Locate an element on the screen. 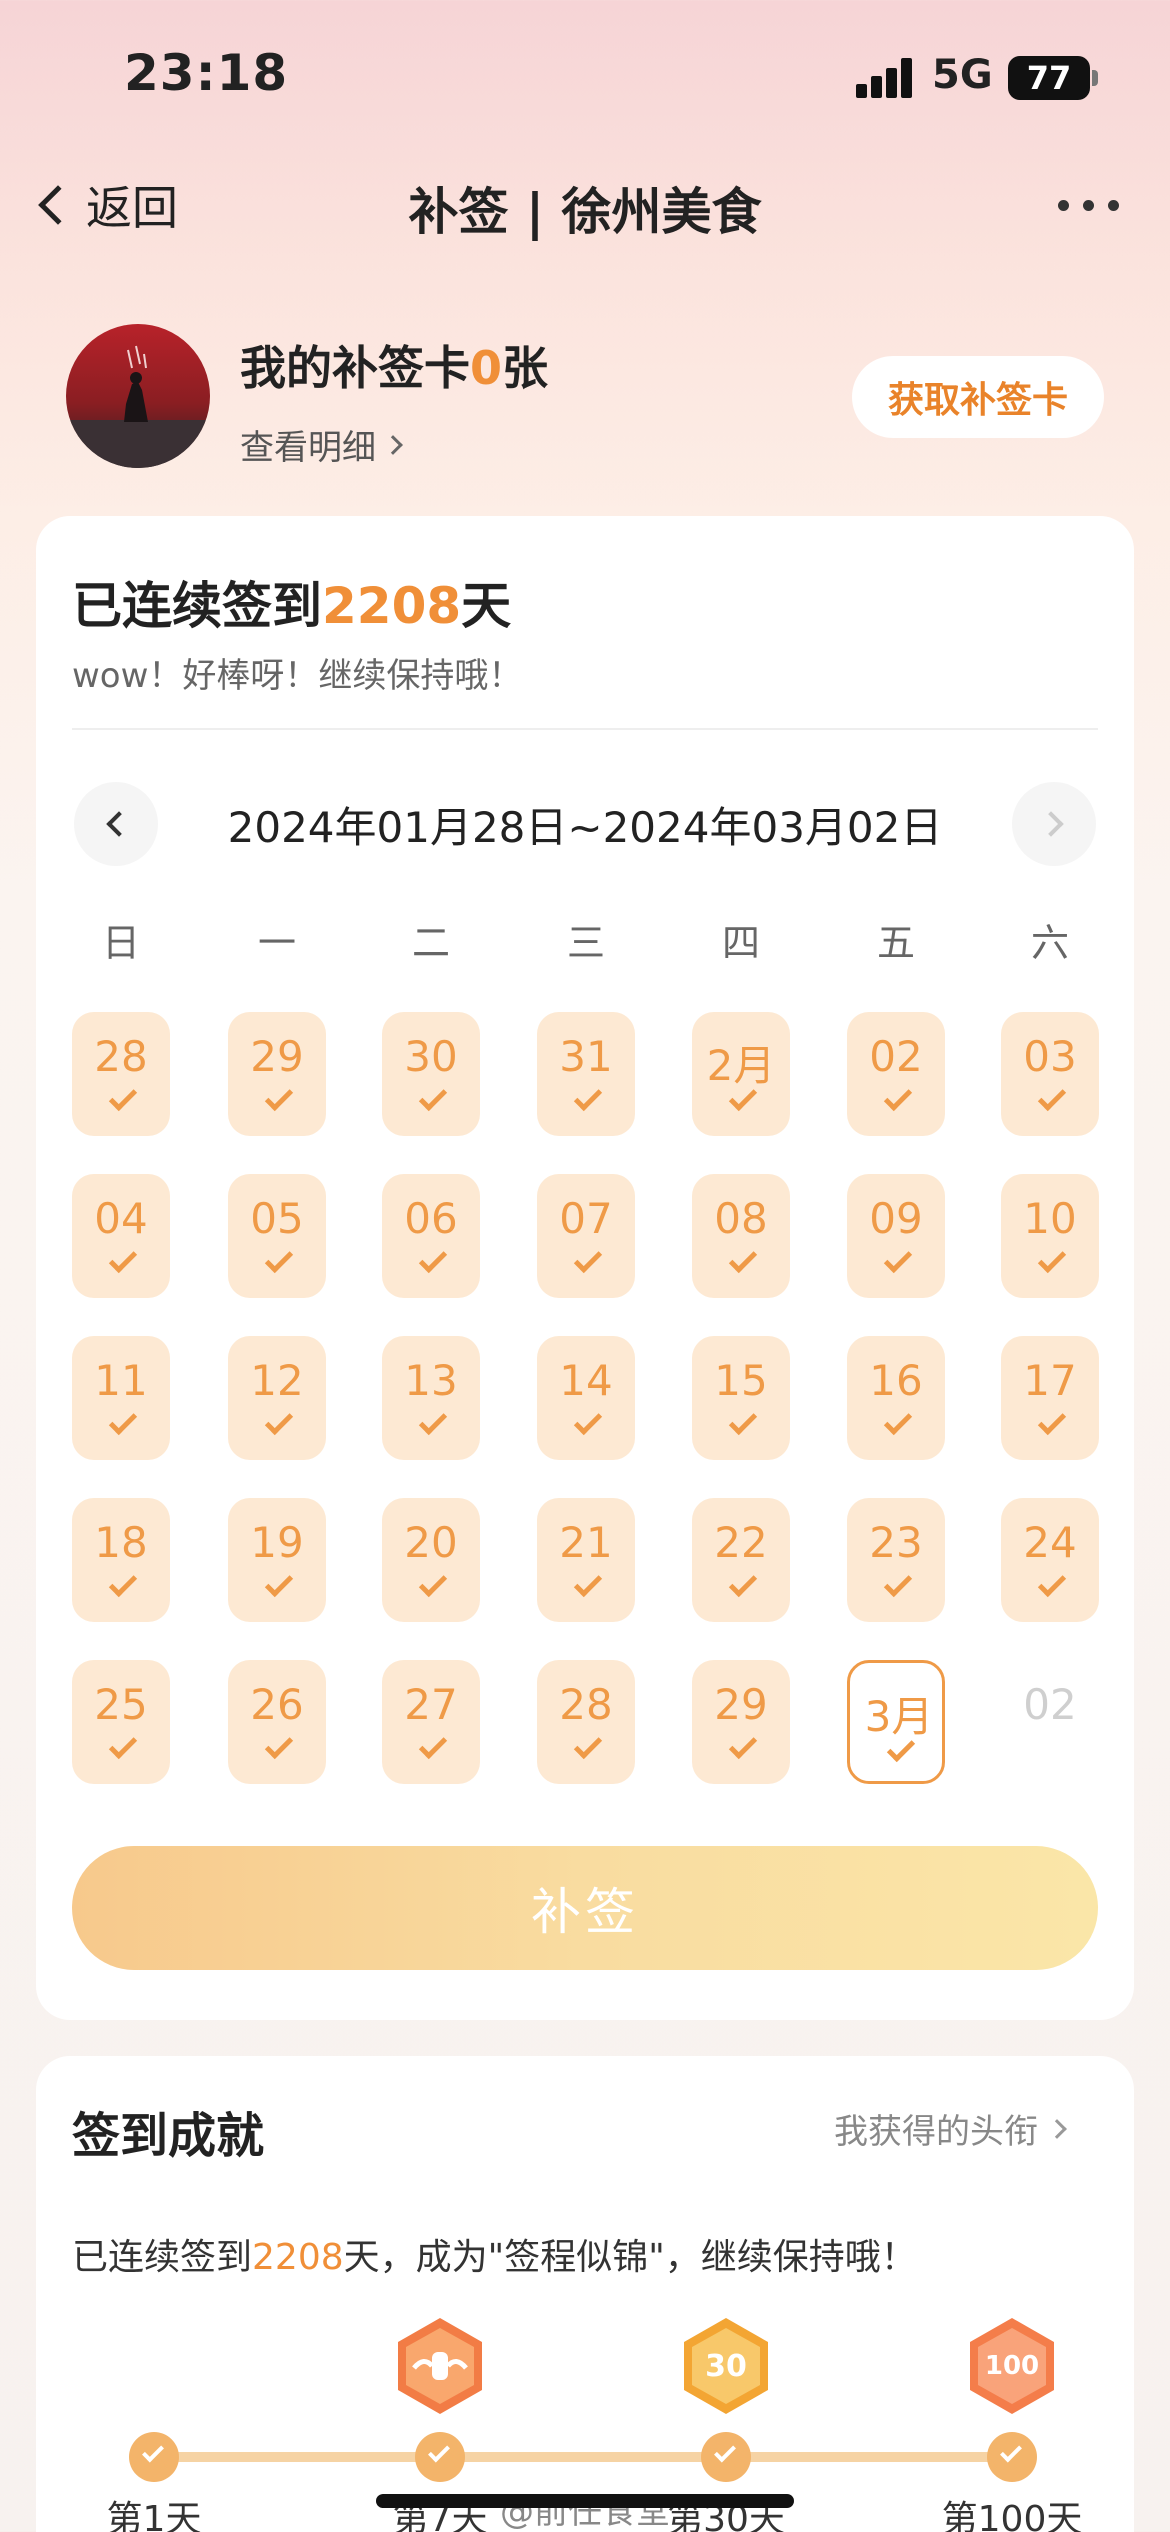 The image size is (1170, 2532). my-cards-prefix: 我的补签卡 is located at coordinates (355, 368).